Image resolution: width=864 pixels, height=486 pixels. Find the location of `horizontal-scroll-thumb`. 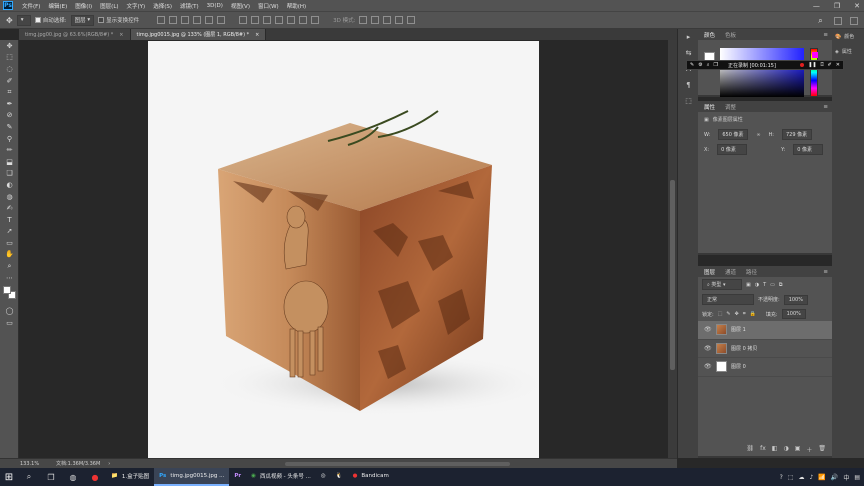

horizontal-scroll-thumb is located at coordinates (397, 464).